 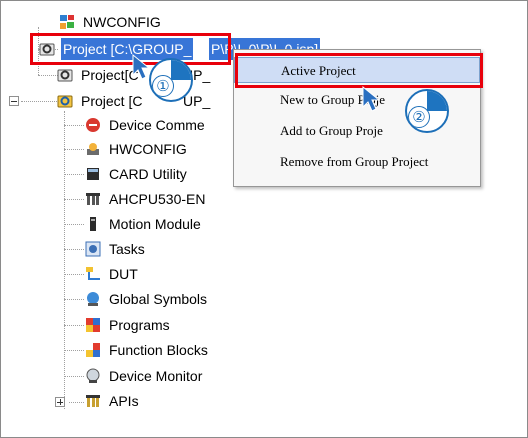 What do you see at coordinates (65, 101) in the screenshot?
I see `project-active-icon` at bounding box center [65, 101].